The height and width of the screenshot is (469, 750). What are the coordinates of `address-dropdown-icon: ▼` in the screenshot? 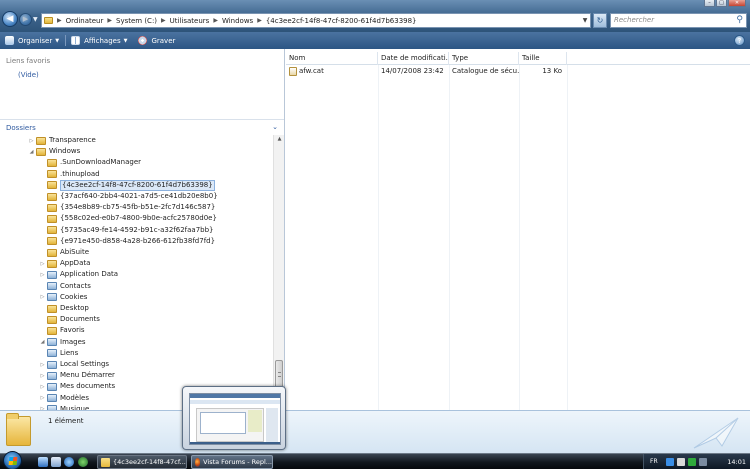 It's located at (585, 20).